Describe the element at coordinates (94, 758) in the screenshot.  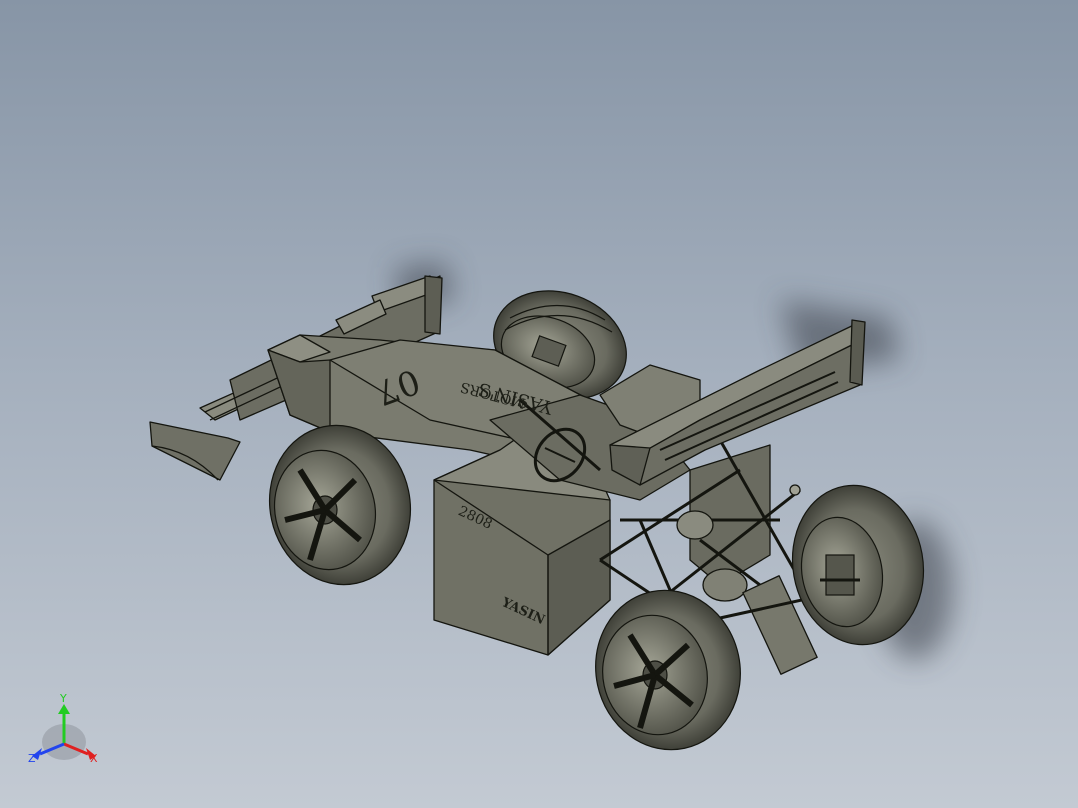
I see `x-axis-label: X` at that location.